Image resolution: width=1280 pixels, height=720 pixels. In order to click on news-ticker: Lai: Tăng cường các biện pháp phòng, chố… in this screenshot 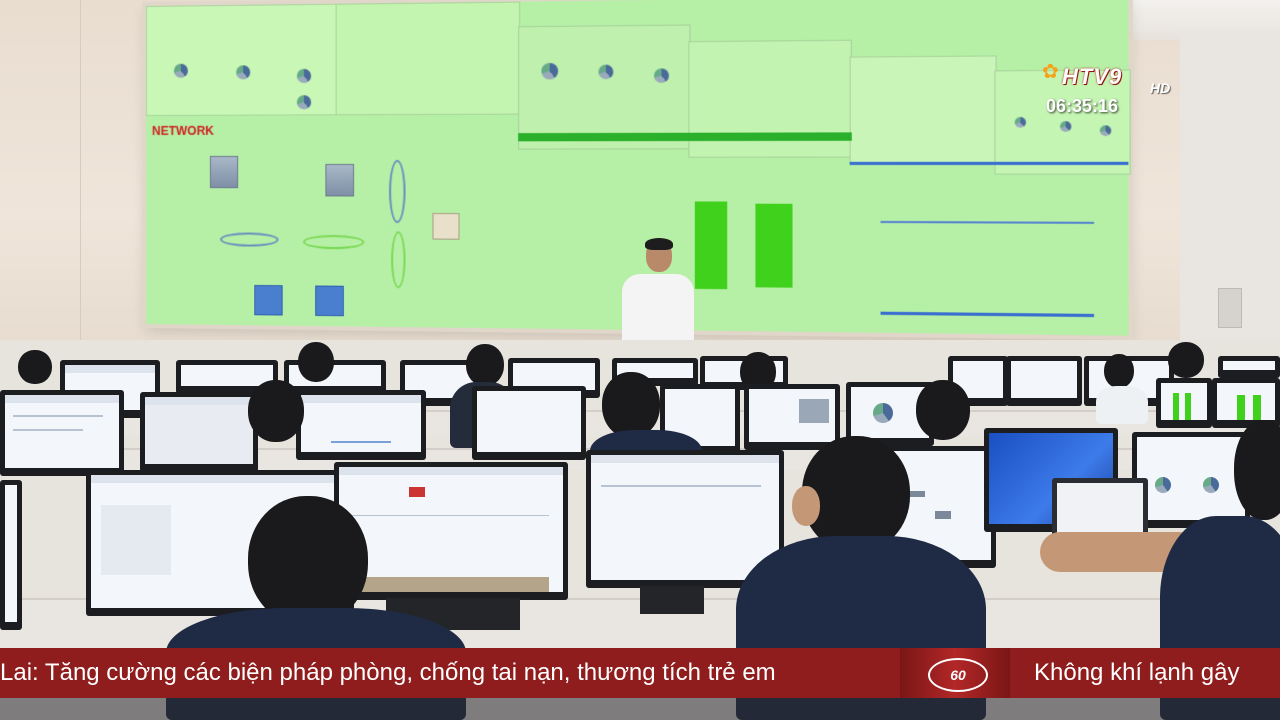, I will do `click(640, 673)`.